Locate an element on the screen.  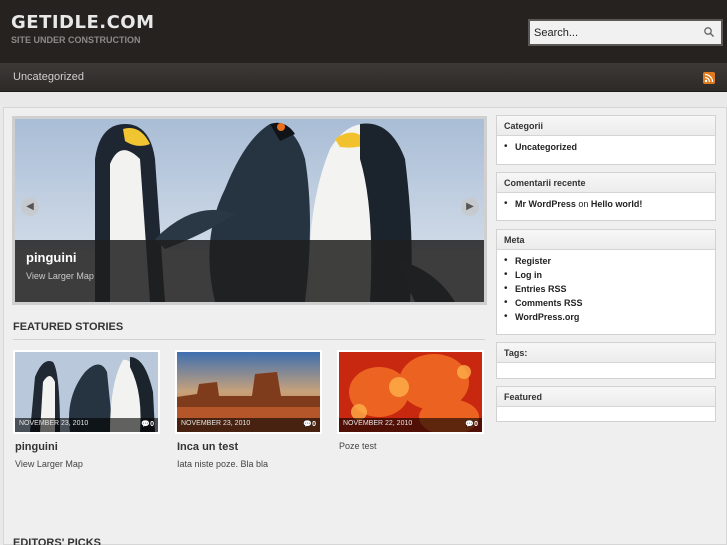
featured-heading: FEATURED STORIES is located at coordinates (68, 327).